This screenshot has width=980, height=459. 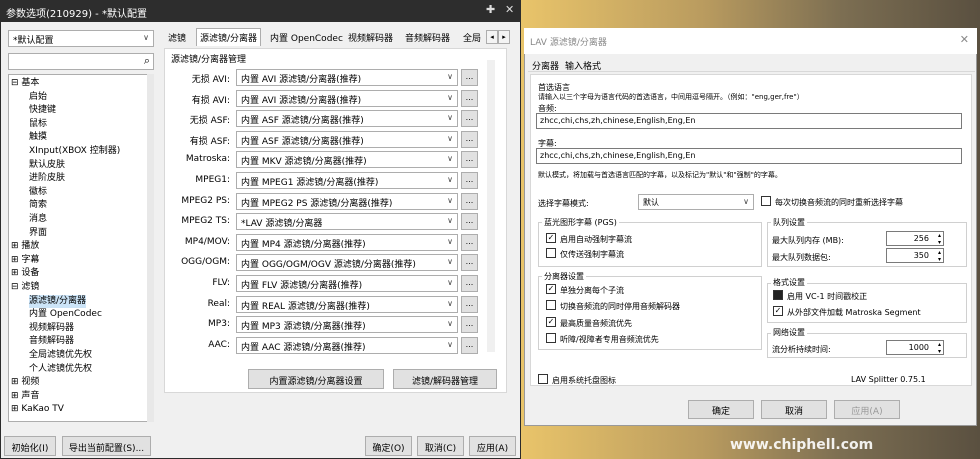 What do you see at coordinates (38, 205) in the screenshot?
I see `tree-item: 简索` at bounding box center [38, 205].